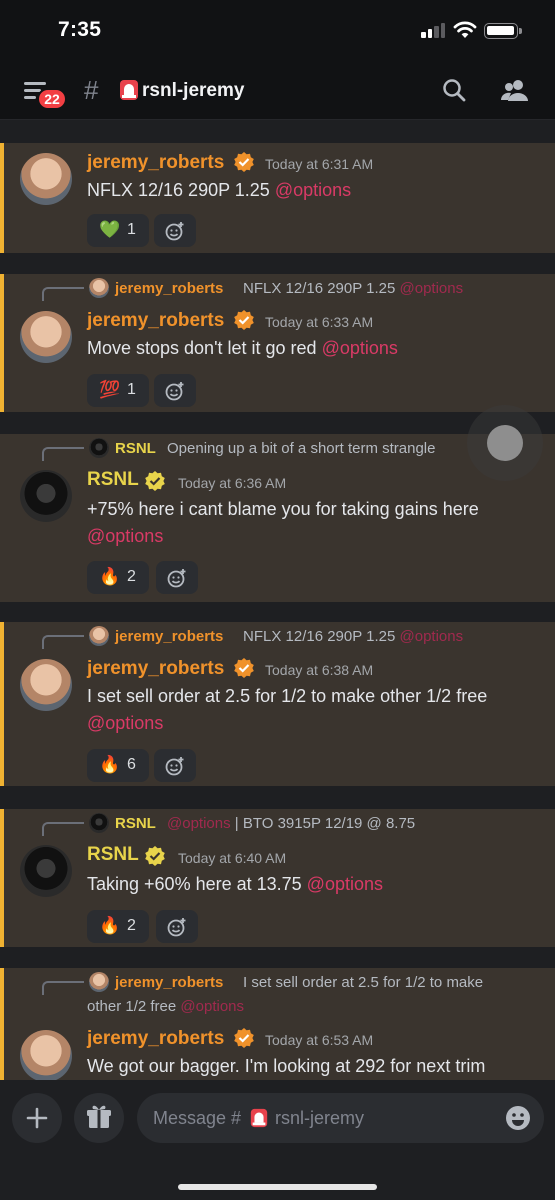 The width and height of the screenshot is (555, 1200). Describe the element at coordinates (110, 389) in the screenshot. I see `reaction-emoji: 💯` at that location.